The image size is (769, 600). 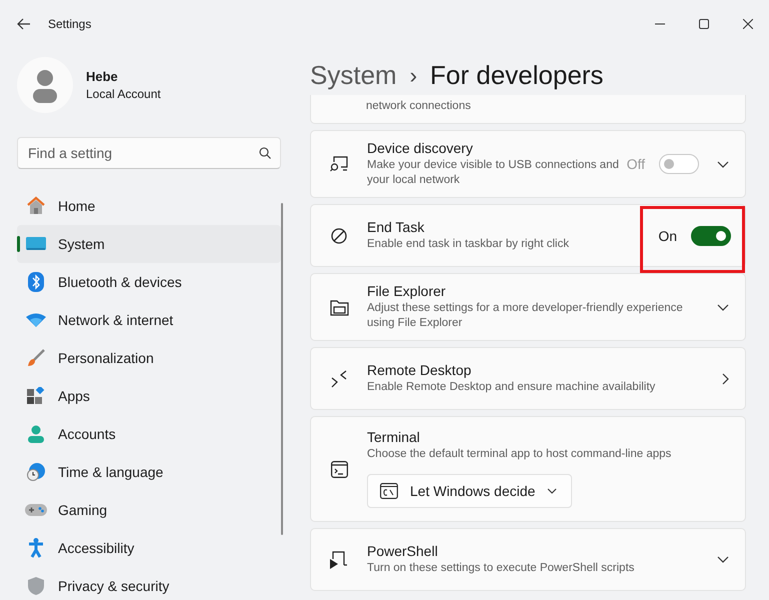 I want to click on account-type: Local Account, so click(x=123, y=94).